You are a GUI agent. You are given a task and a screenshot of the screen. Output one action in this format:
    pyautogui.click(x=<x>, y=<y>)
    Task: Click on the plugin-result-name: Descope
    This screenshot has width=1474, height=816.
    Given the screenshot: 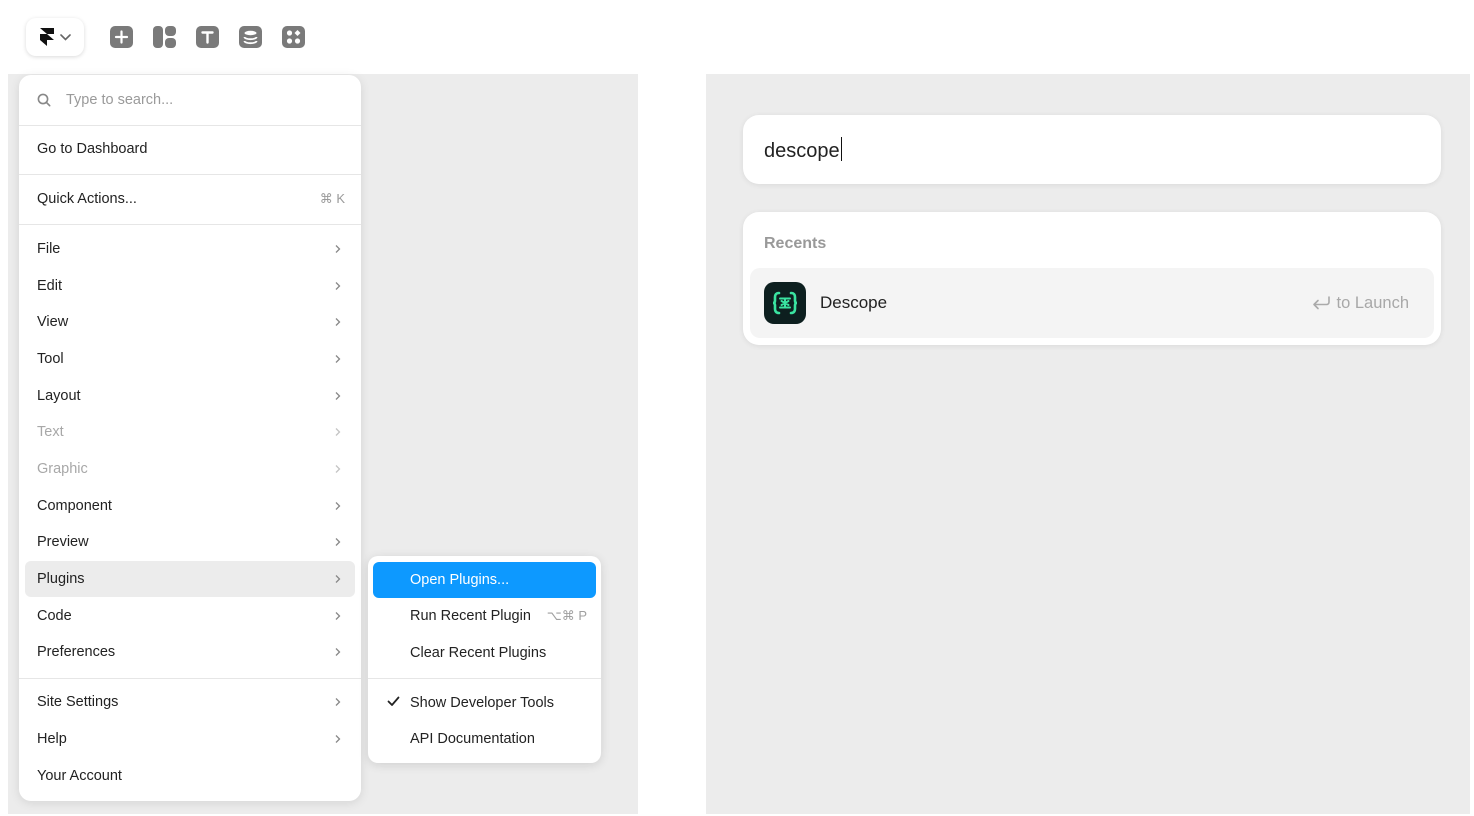 What is the action you would take?
    pyautogui.click(x=854, y=302)
    